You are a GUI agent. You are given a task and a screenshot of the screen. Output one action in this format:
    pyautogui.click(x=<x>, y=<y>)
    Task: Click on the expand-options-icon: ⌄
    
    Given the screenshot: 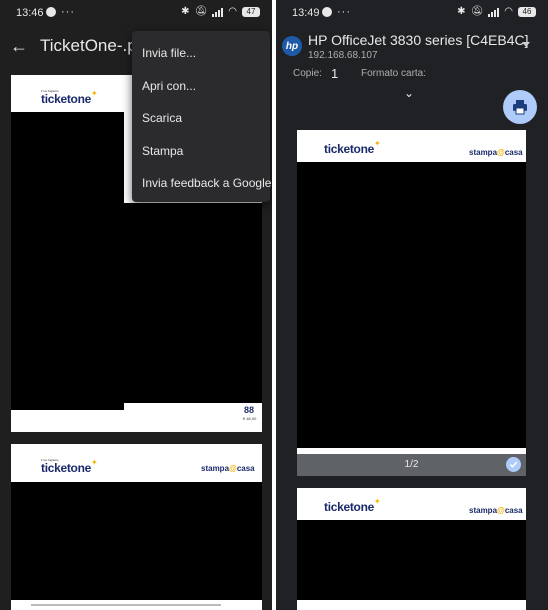 What is the action you would take?
    pyautogui.click(x=409, y=93)
    